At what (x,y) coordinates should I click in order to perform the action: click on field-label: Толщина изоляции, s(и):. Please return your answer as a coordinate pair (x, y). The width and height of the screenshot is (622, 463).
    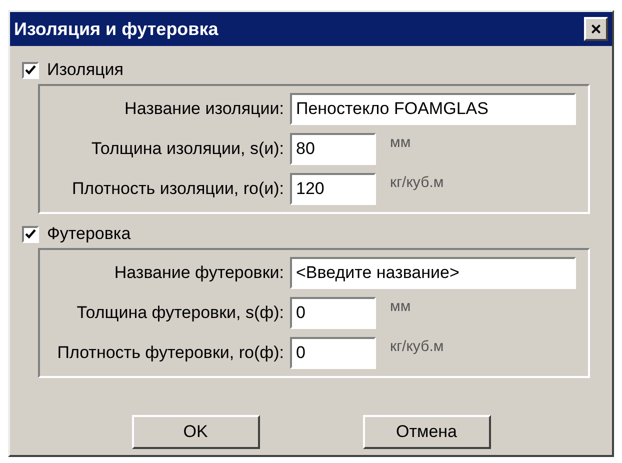
    Looking at the image, I should click on (187, 149).